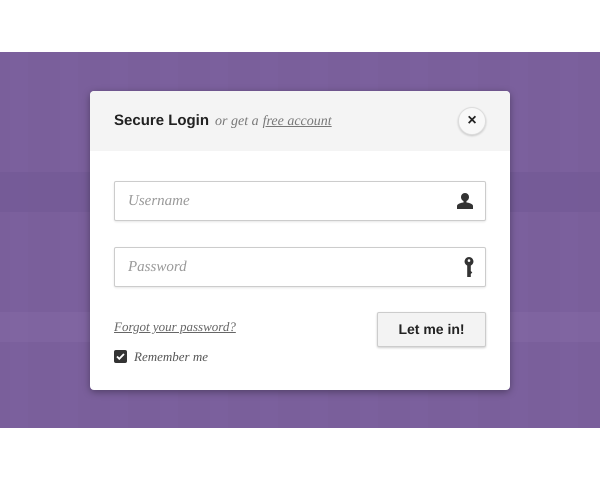  Describe the element at coordinates (431, 329) in the screenshot. I see `login-button: Let me in!` at that location.